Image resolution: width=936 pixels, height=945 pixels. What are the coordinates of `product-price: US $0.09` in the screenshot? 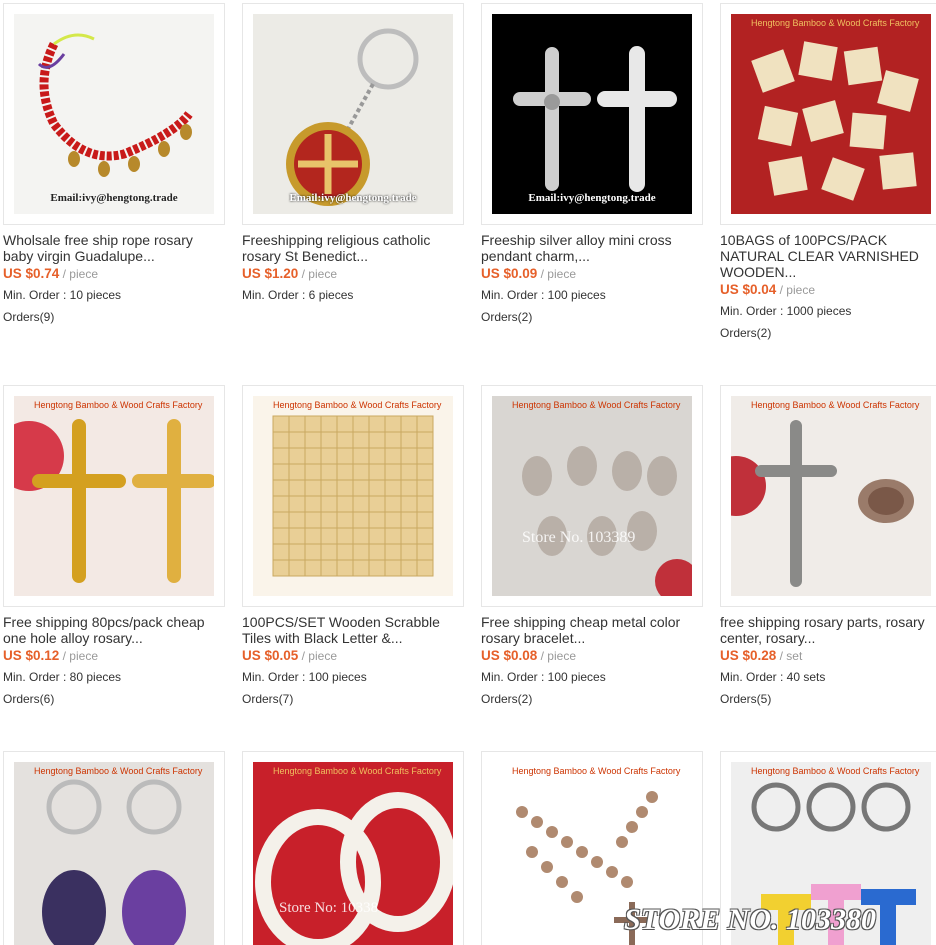 It's located at (509, 273).